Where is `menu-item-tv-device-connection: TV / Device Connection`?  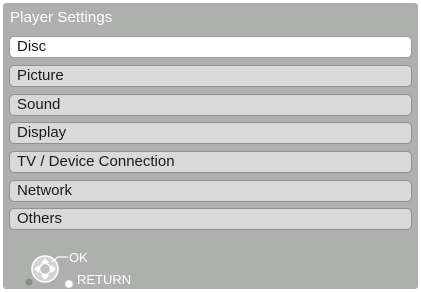
menu-item-tv-device-connection: TV / Device Connection is located at coordinates (210, 162).